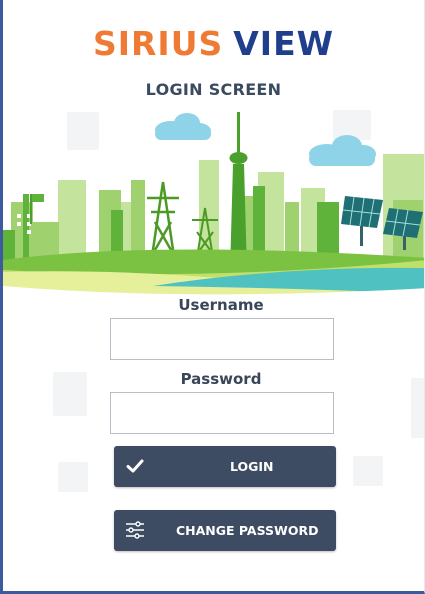  Describe the element at coordinates (135, 530) in the screenshot. I see `sliders-icon` at that location.